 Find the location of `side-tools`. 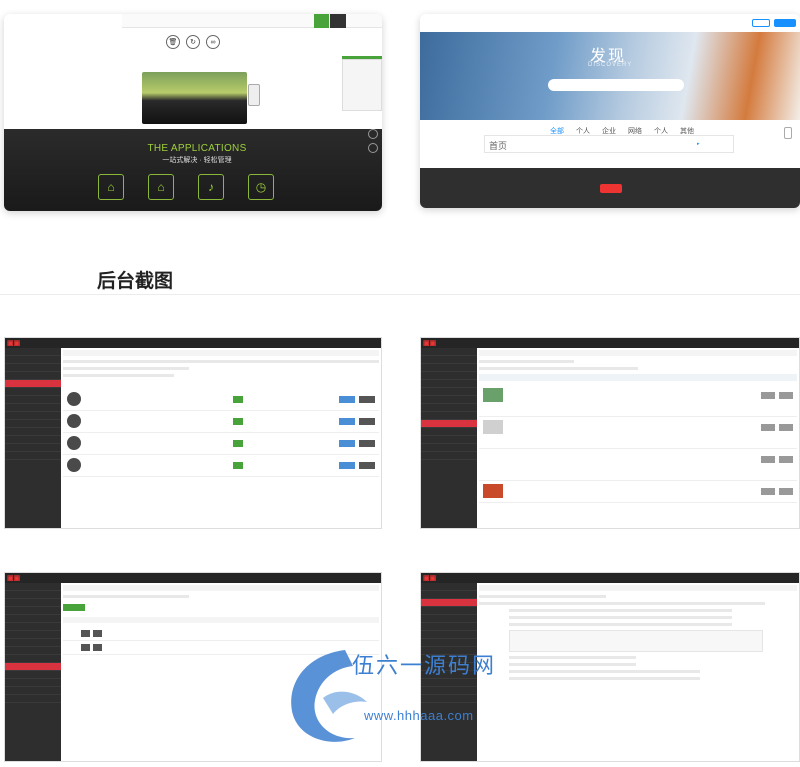

side-tools is located at coordinates (373, 149).